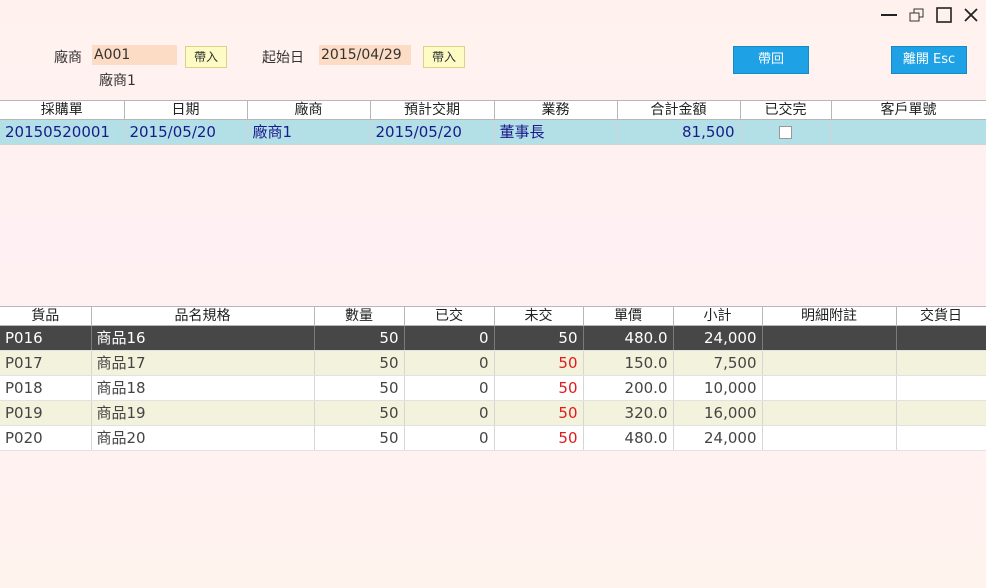 This screenshot has height=588, width=986. Describe the element at coordinates (203, 363) in the screenshot. I see `item-name: 商品17` at that location.